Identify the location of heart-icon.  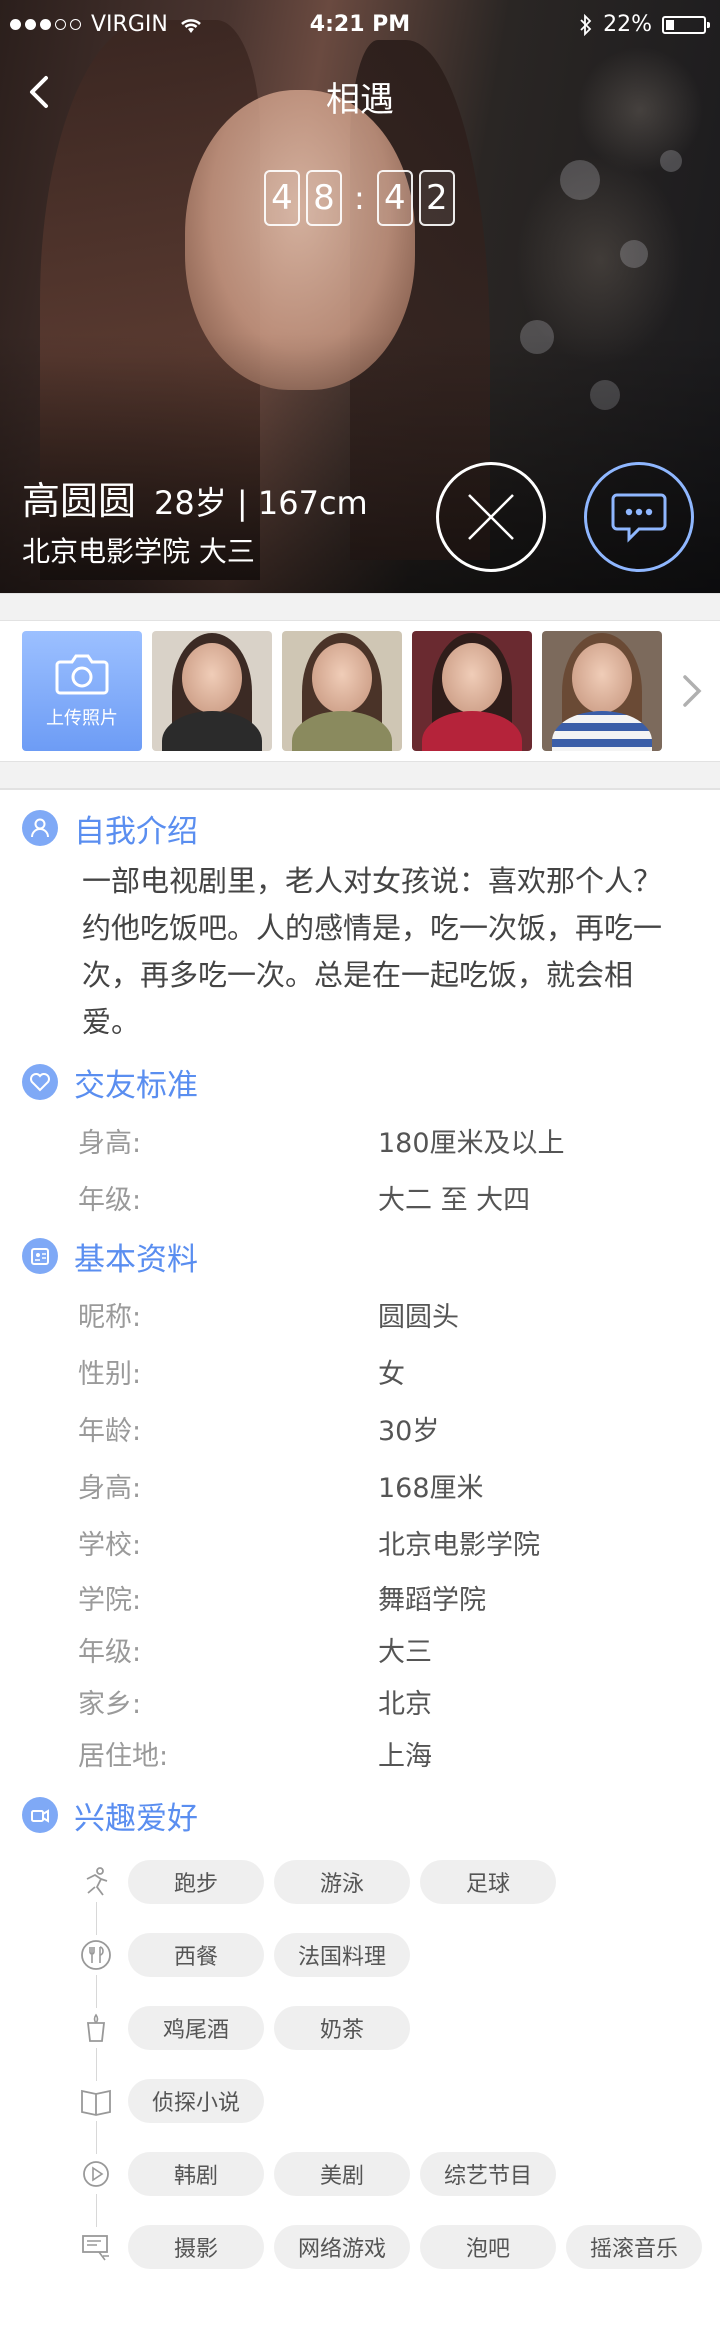
(40, 1082).